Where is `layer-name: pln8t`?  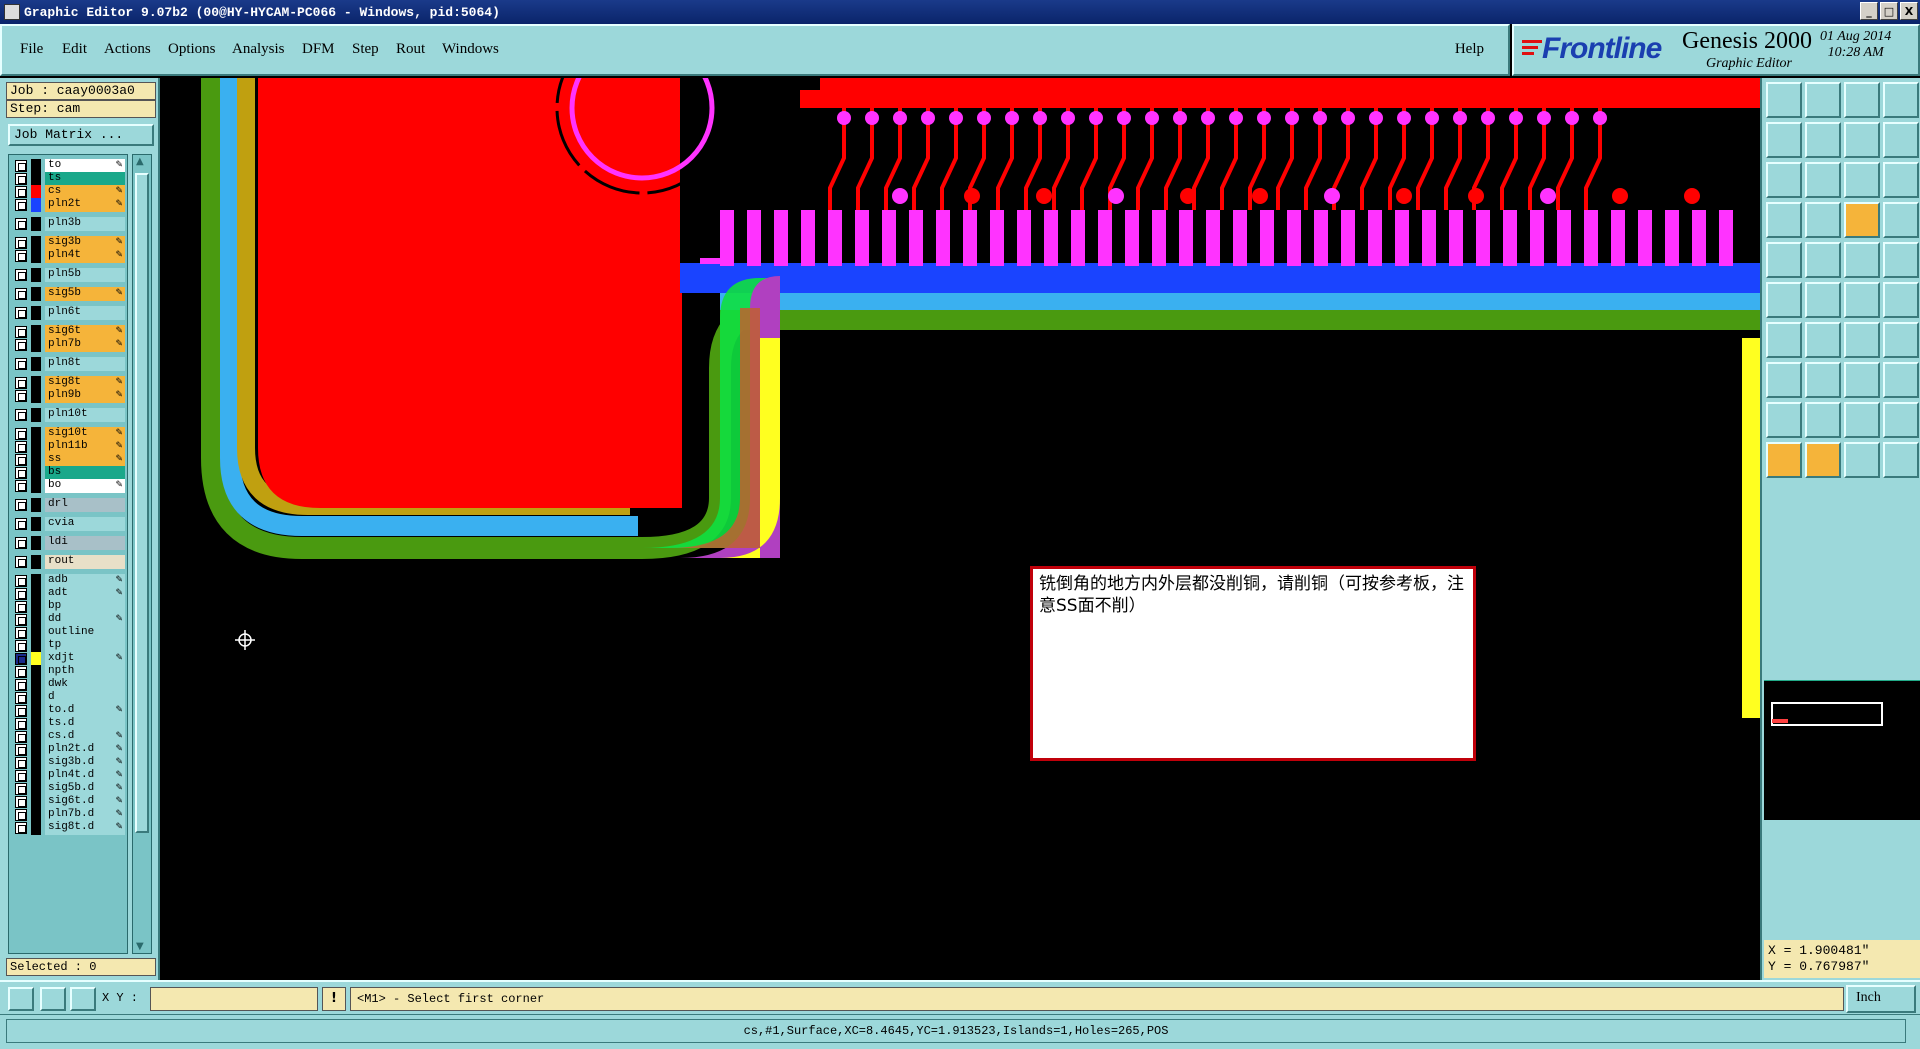
layer-name: pln8t is located at coordinates (85, 364).